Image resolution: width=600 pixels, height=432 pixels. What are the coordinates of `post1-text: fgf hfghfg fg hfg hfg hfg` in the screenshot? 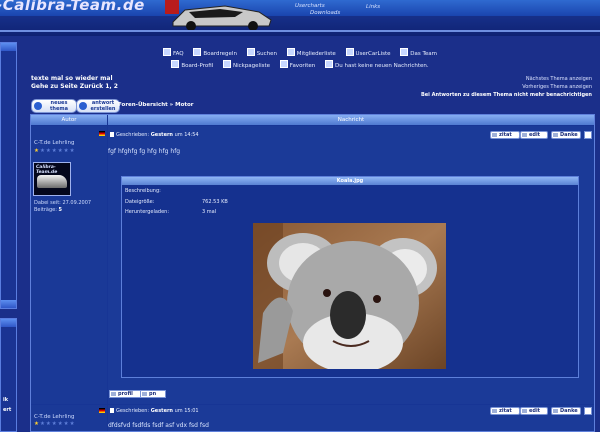 It's located at (144, 151).